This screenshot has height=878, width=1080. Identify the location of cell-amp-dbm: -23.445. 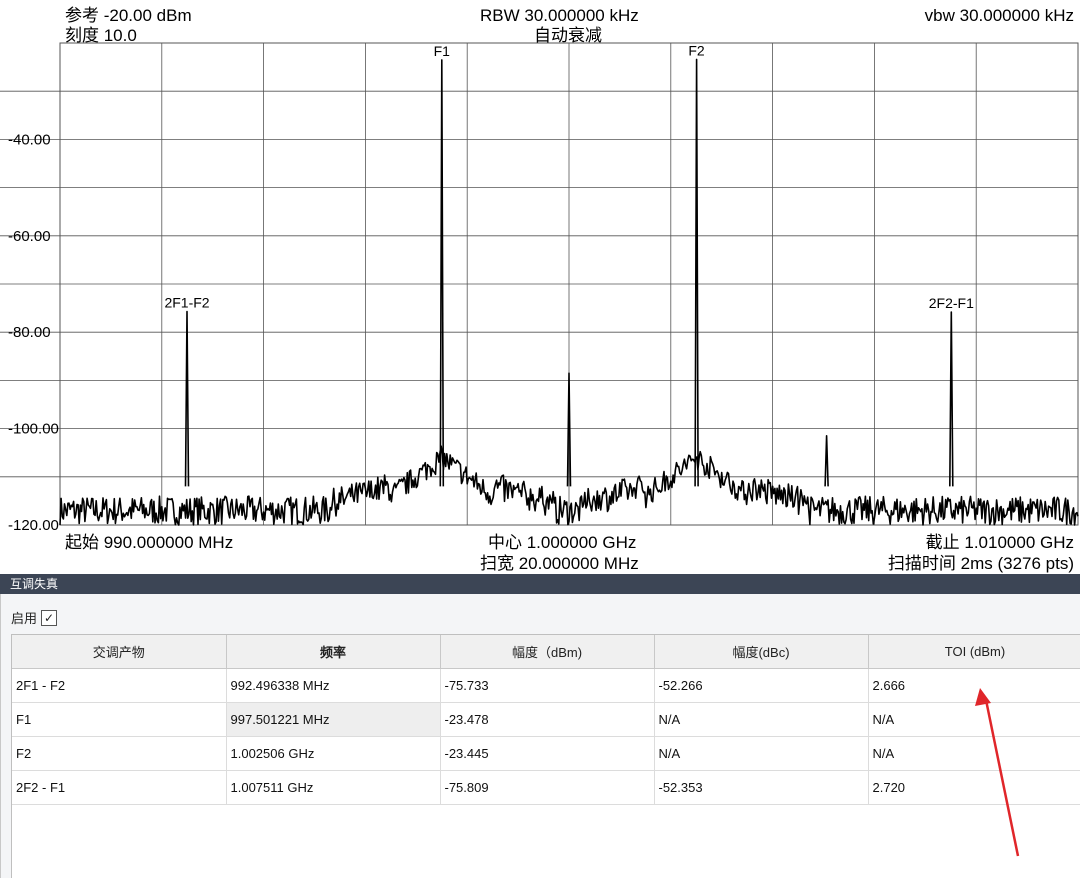
(547, 753).